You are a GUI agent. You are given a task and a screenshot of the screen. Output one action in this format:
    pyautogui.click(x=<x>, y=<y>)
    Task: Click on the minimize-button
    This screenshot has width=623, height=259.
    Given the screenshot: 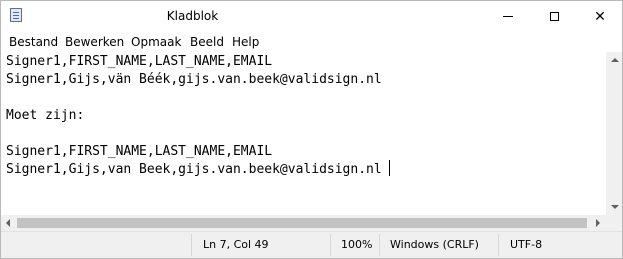 What is the action you would take?
    pyautogui.click(x=508, y=16)
    